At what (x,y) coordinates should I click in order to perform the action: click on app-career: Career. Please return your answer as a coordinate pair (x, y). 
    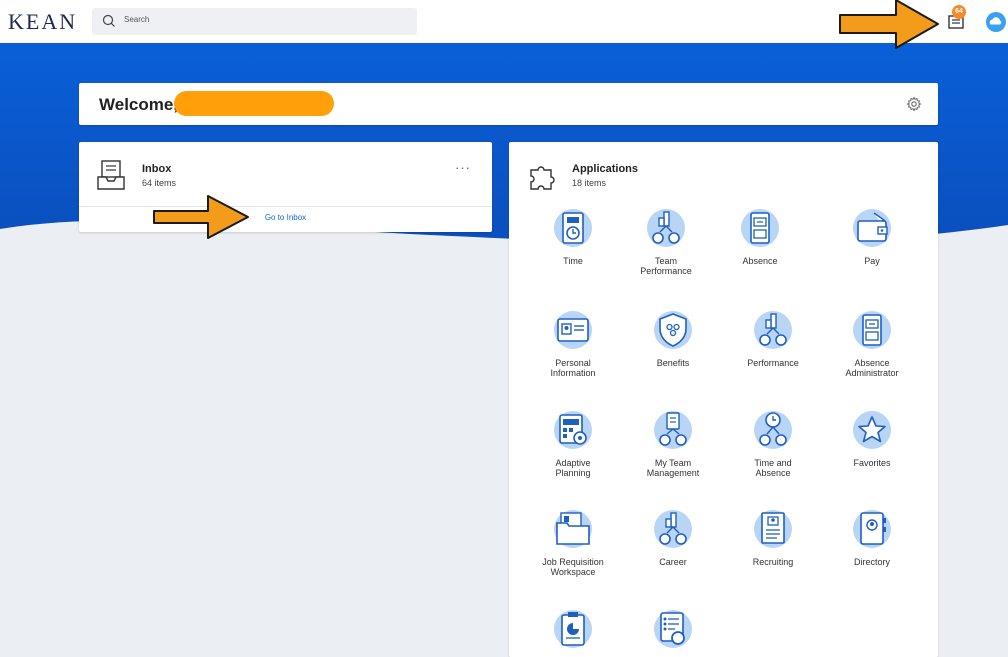
    Looking at the image, I should click on (673, 538).